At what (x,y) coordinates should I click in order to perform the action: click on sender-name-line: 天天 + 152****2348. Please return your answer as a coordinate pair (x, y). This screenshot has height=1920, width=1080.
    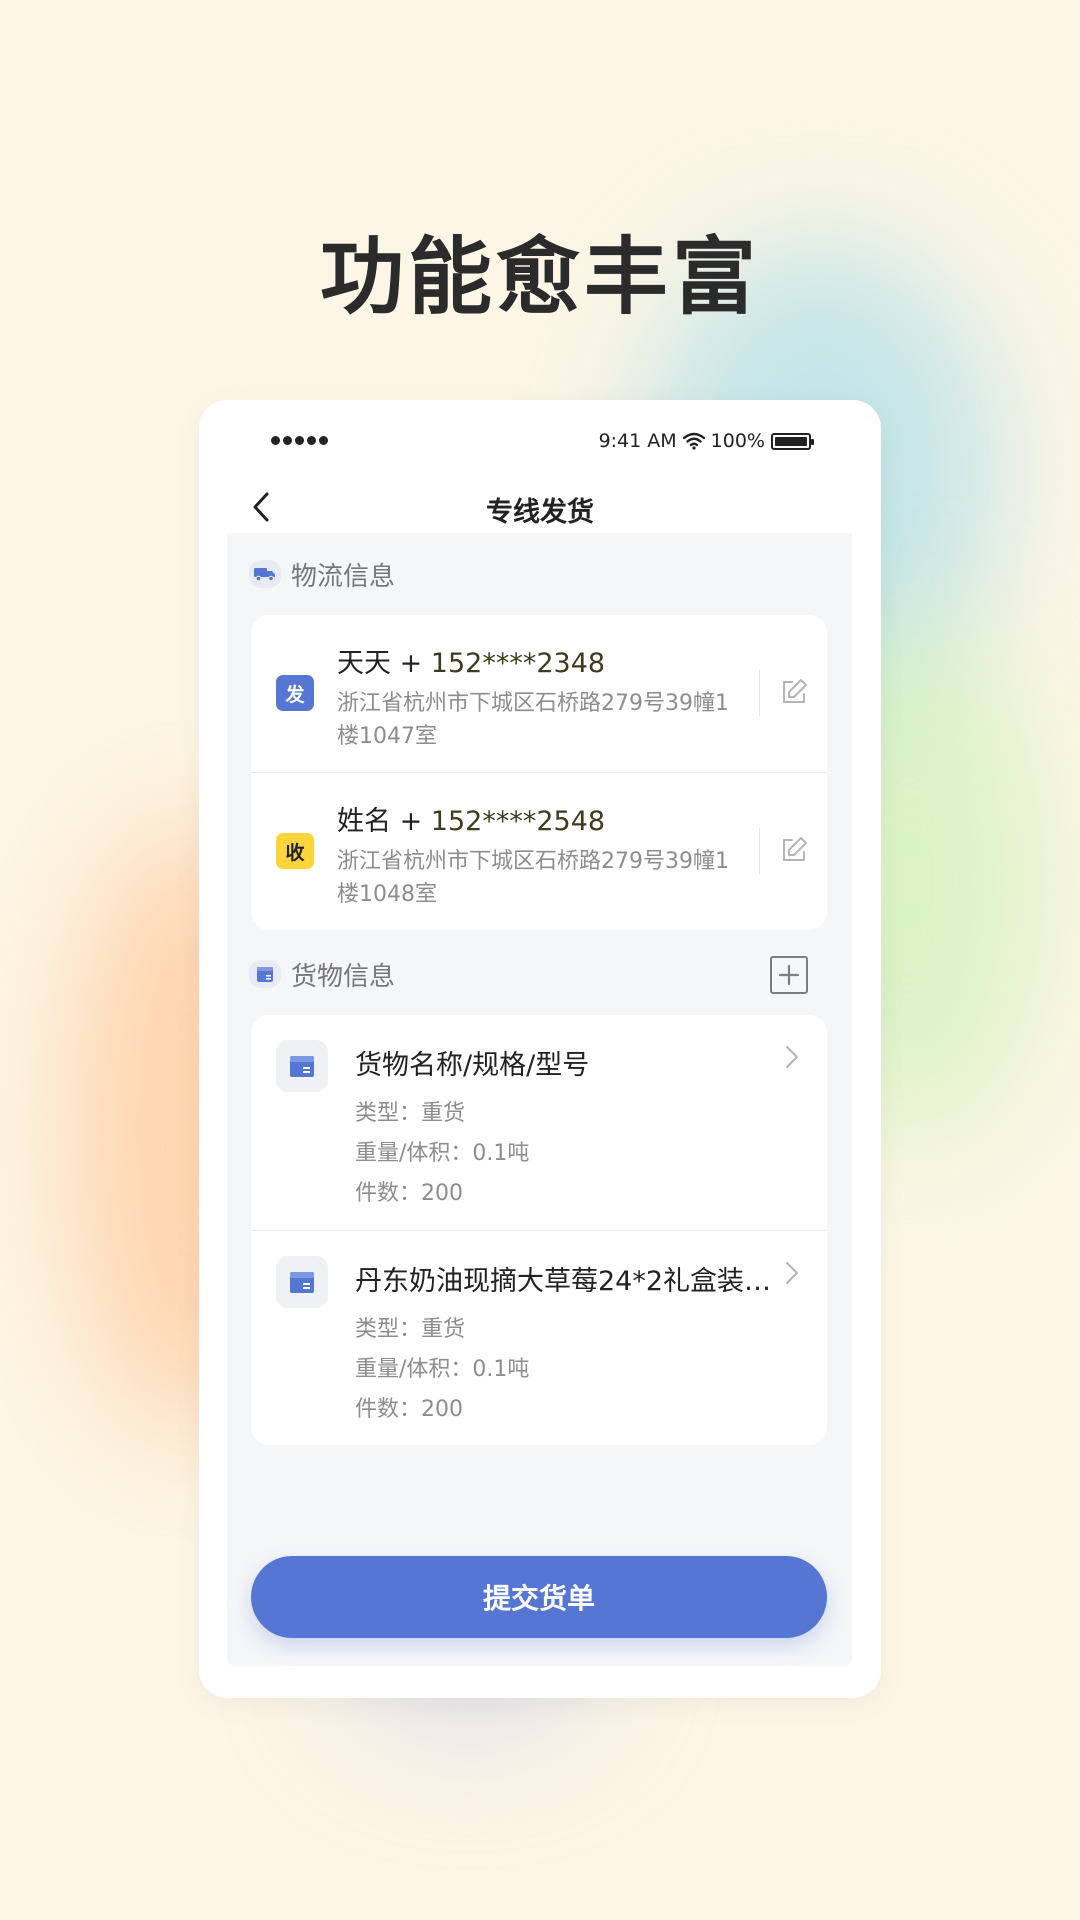
    Looking at the image, I should click on (471, 660).